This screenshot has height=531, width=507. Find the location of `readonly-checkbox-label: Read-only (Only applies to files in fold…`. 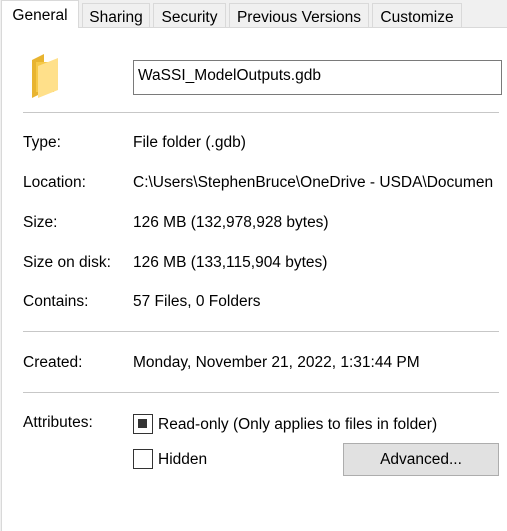

readonly-checkbox-label: Read-only (Only applies to files in fold… is located at coordinates (297, 425).